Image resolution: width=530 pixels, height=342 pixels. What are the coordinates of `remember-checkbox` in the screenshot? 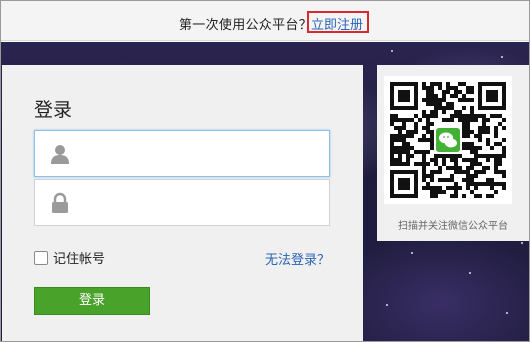 It's located at (41, 257).